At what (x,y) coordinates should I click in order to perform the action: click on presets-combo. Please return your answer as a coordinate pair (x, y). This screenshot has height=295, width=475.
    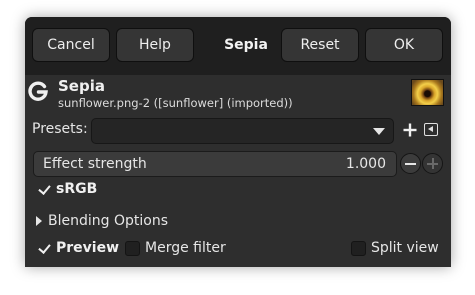
    Looking at the image, I should click on (242, 131).